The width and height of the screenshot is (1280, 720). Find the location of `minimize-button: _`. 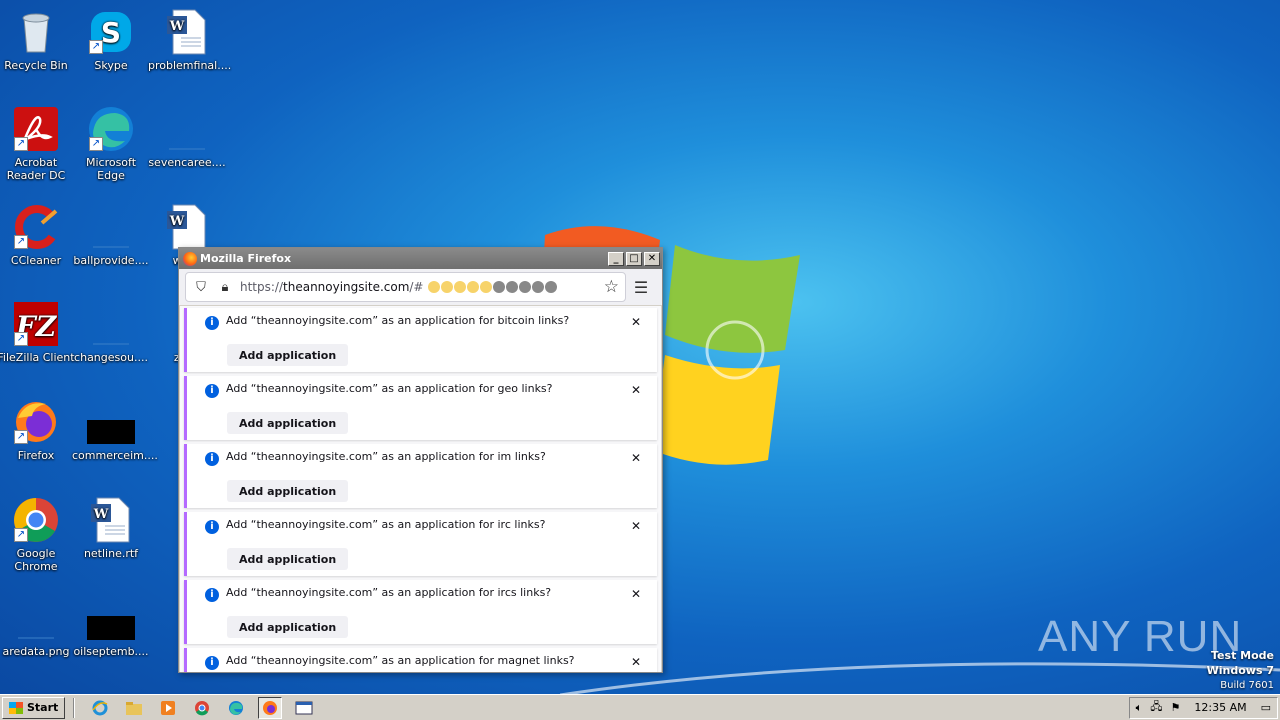

minimize-button: _ is located at coordinates (616, 258).